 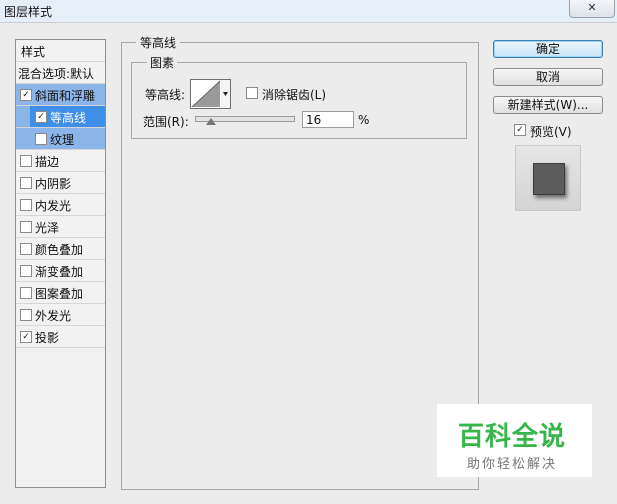 What do you see at coordinates (26, 205) in the screenshot?
I see `inner-glow-checkbox` at bounding box center [26, 205].